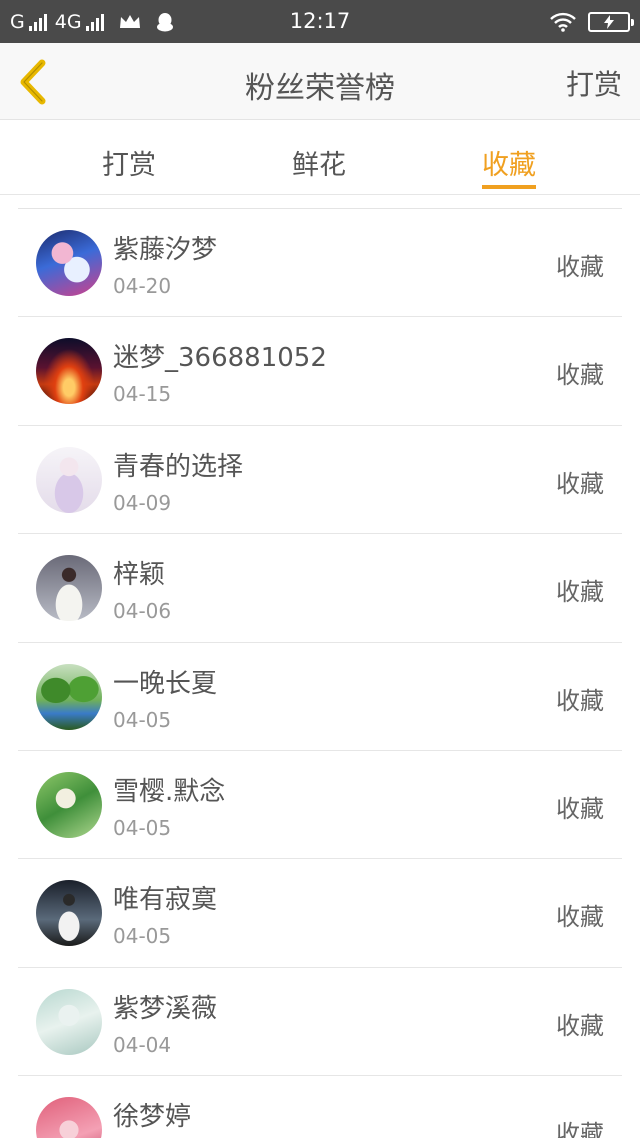 This screenshot has height=1138, width=640. I want to click on tab-label: 鲜花, so click(319, 165).